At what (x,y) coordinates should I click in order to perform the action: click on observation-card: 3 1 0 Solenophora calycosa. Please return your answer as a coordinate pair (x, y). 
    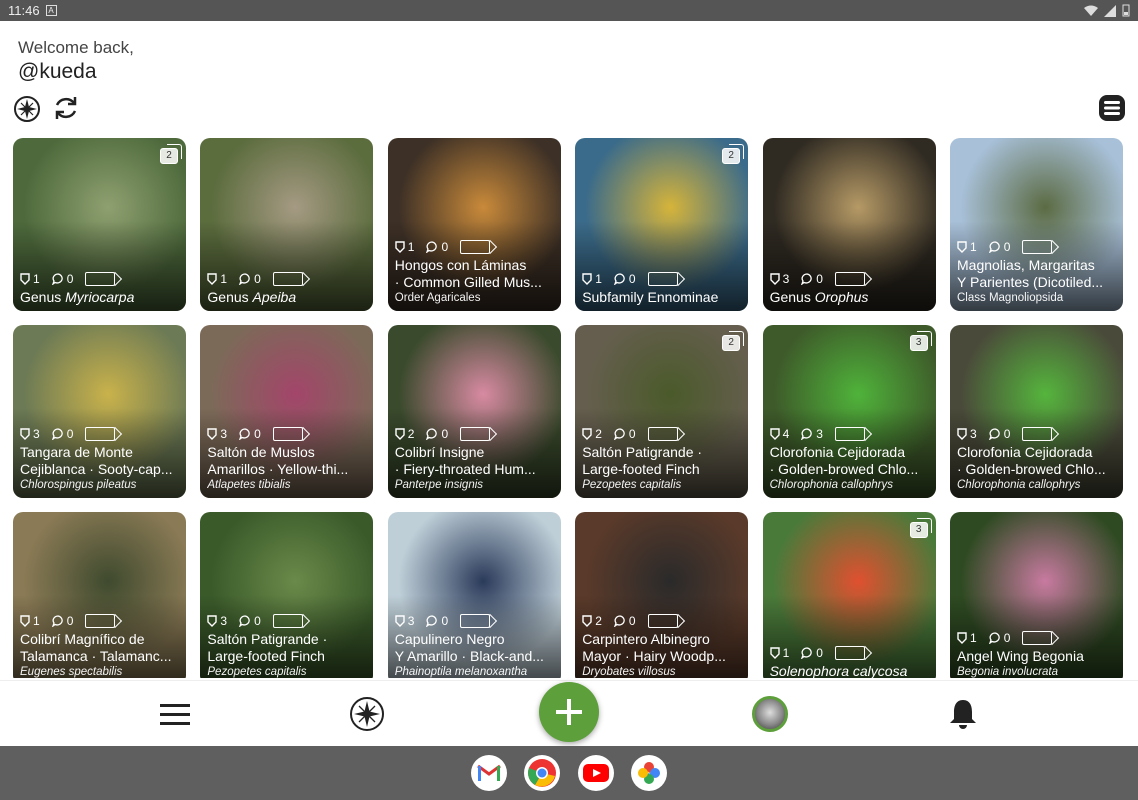
    Looking at the image, I should click on (849, 595).